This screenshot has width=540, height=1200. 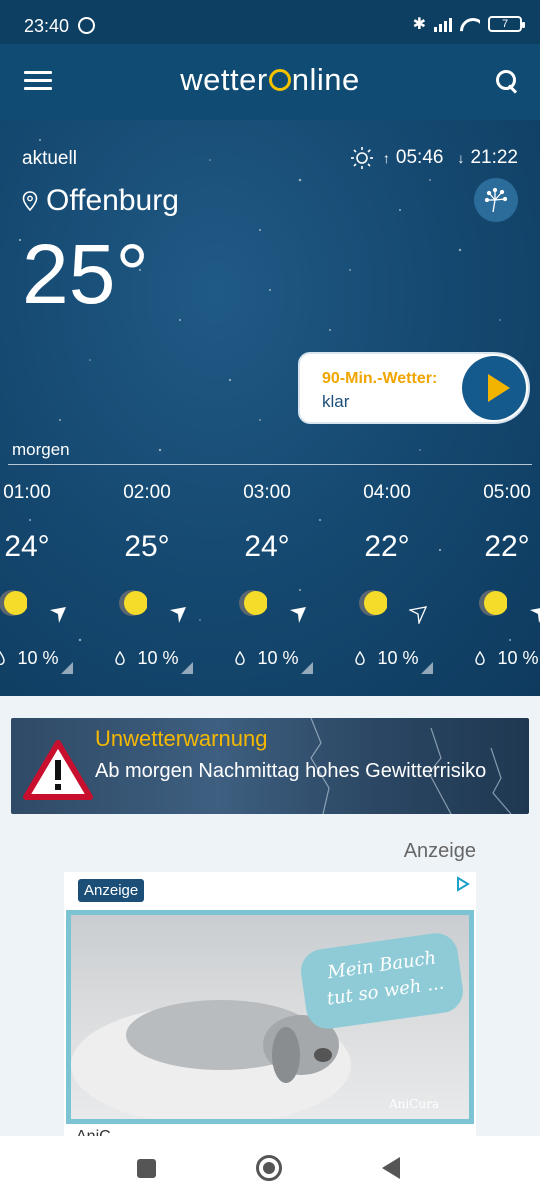 What do you see at coordinates (439, 851) in the screenshot?
I see `ad-section-label: Anzeige` at bounding box center [439, 851].